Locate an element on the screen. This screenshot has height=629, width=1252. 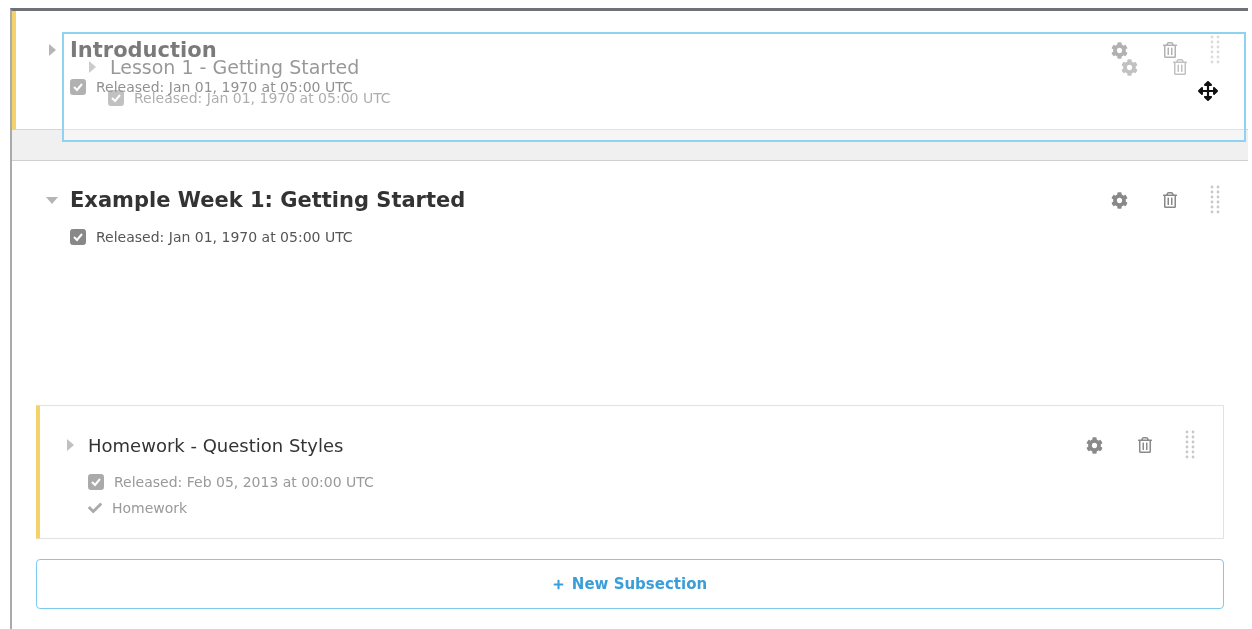
release-date: Released: Feb 05, 2013 at 00:00 UTC is located at coordinates (244, 482).